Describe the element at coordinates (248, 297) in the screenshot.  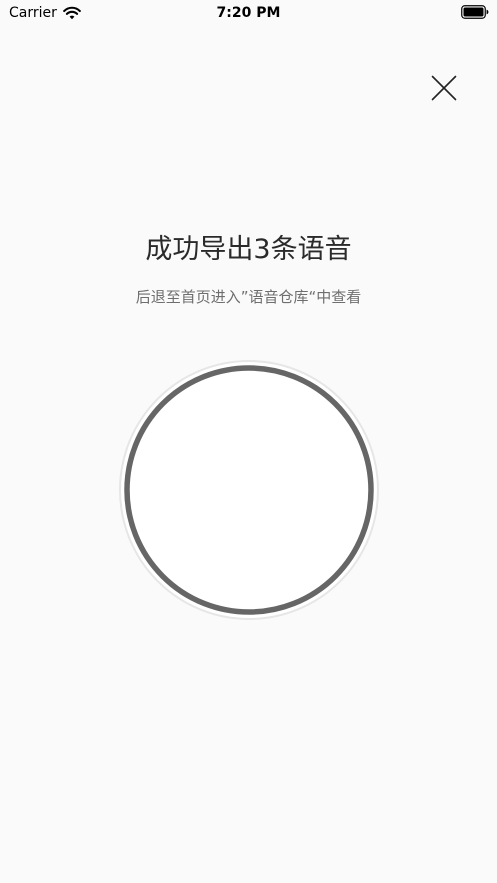
I see `page-subtitle: 后退至首页进入”语音仓库“中查看` at that location.